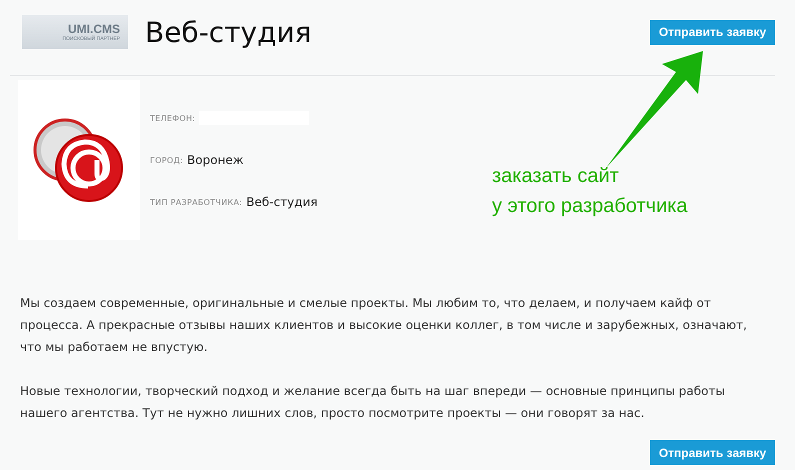  I want to click on arrow-icon, so click(654, 109).